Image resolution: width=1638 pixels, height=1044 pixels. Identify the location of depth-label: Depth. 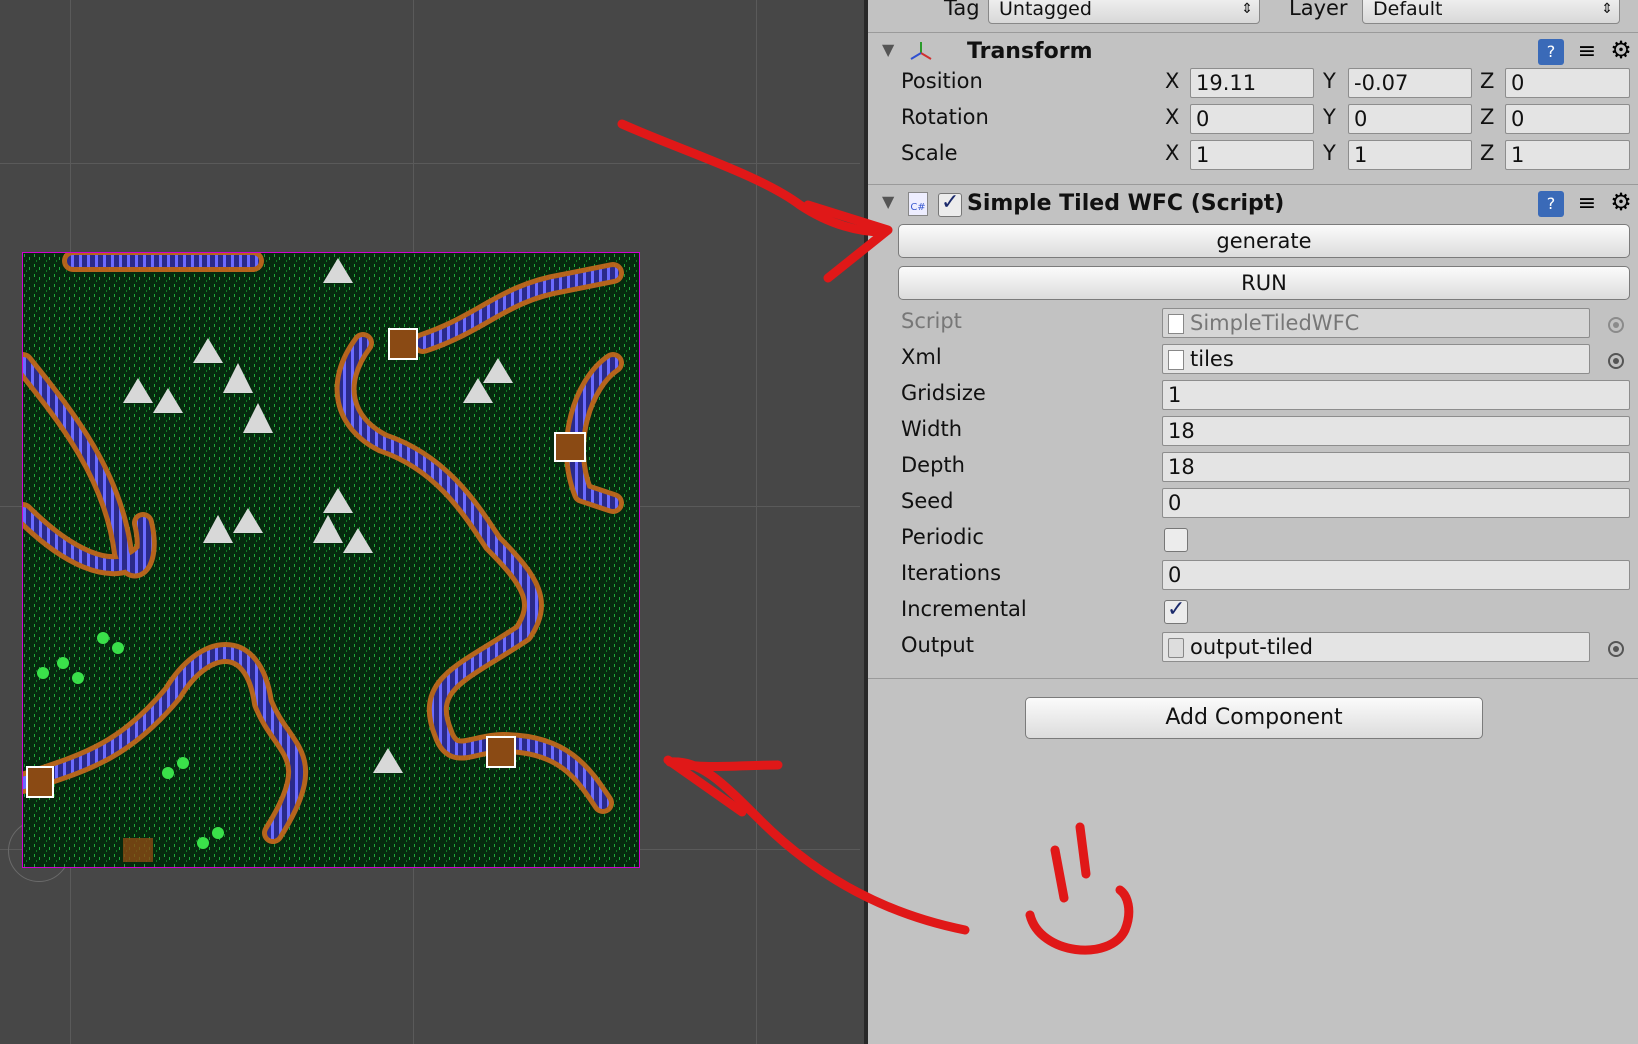
(933, 465).